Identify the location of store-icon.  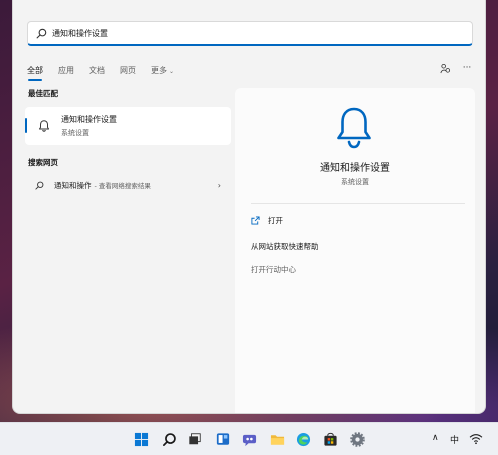
(330, 439).